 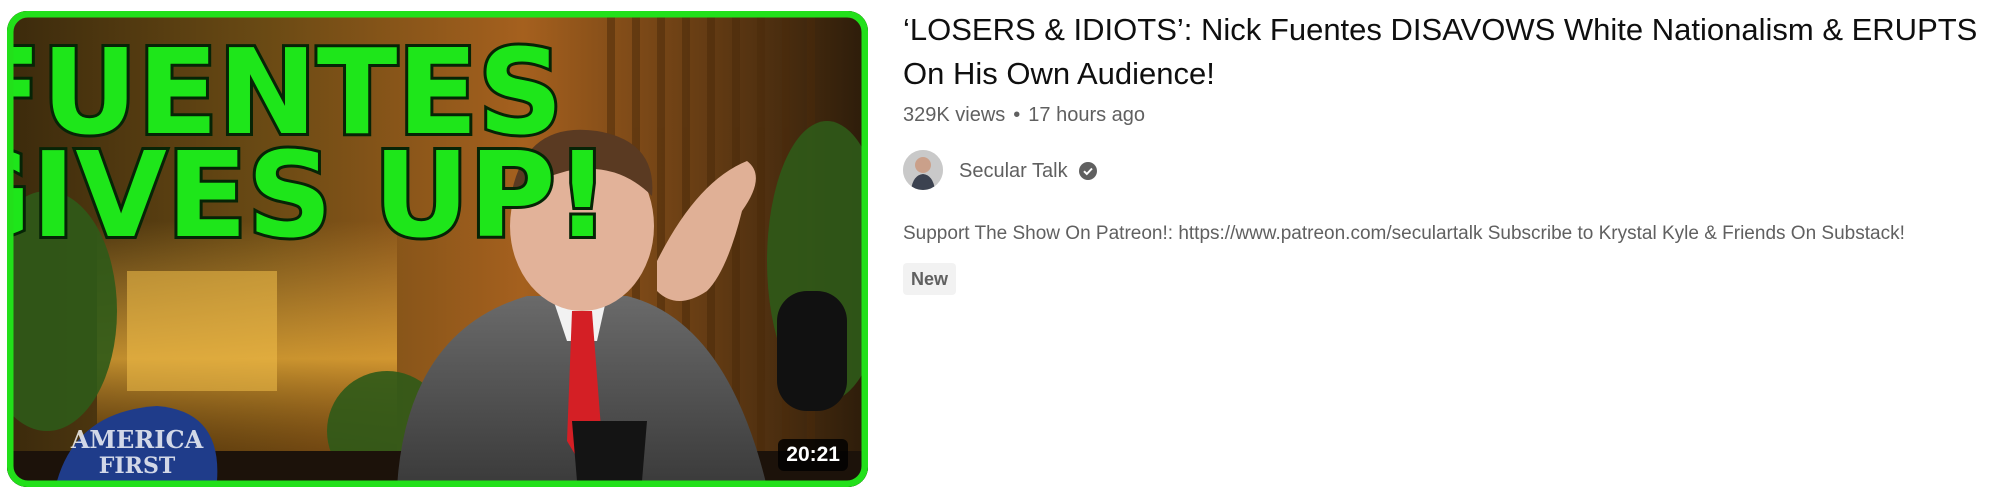 What do you see at coordinates (930, 279) in the screenshot?
I see `new-badge: New` at bounding box center [930, 279].